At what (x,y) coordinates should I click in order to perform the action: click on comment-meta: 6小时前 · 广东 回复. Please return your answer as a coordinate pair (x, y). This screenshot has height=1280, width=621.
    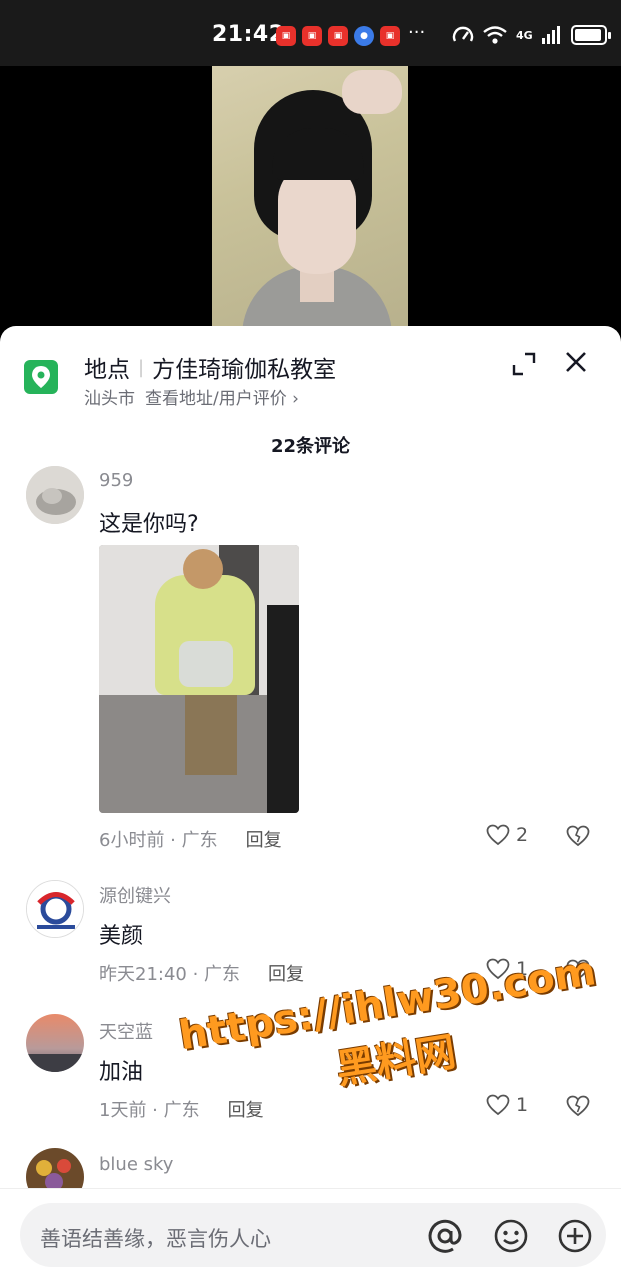
    Looking at the image, I should click on (190, 839).